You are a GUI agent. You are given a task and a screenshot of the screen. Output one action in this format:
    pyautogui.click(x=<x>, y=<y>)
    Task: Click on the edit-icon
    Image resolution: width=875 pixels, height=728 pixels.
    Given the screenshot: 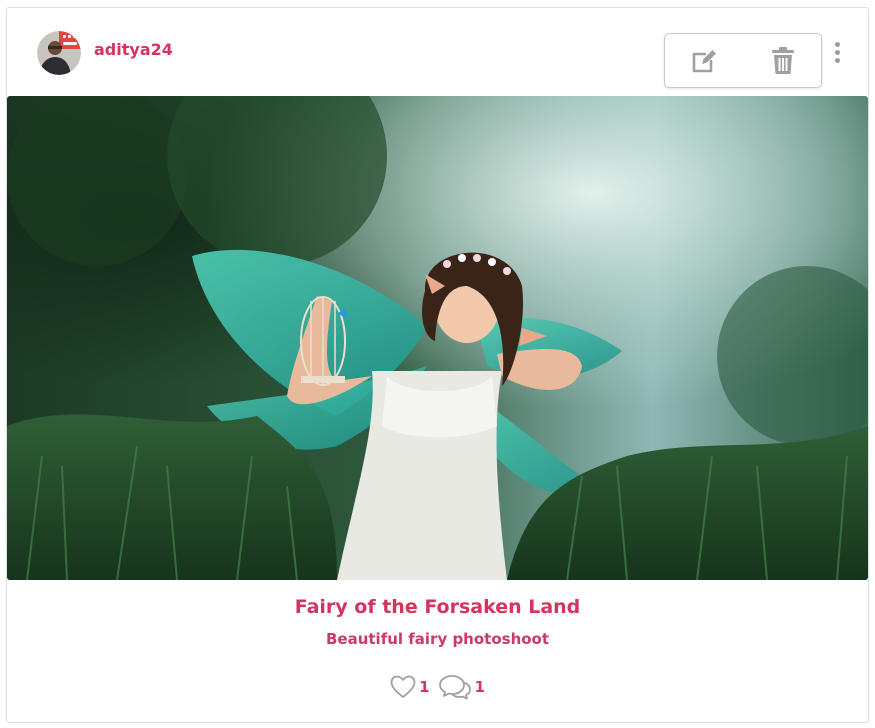 What is the action you would take?
    pyautogui.click(x=704, y=61)
    